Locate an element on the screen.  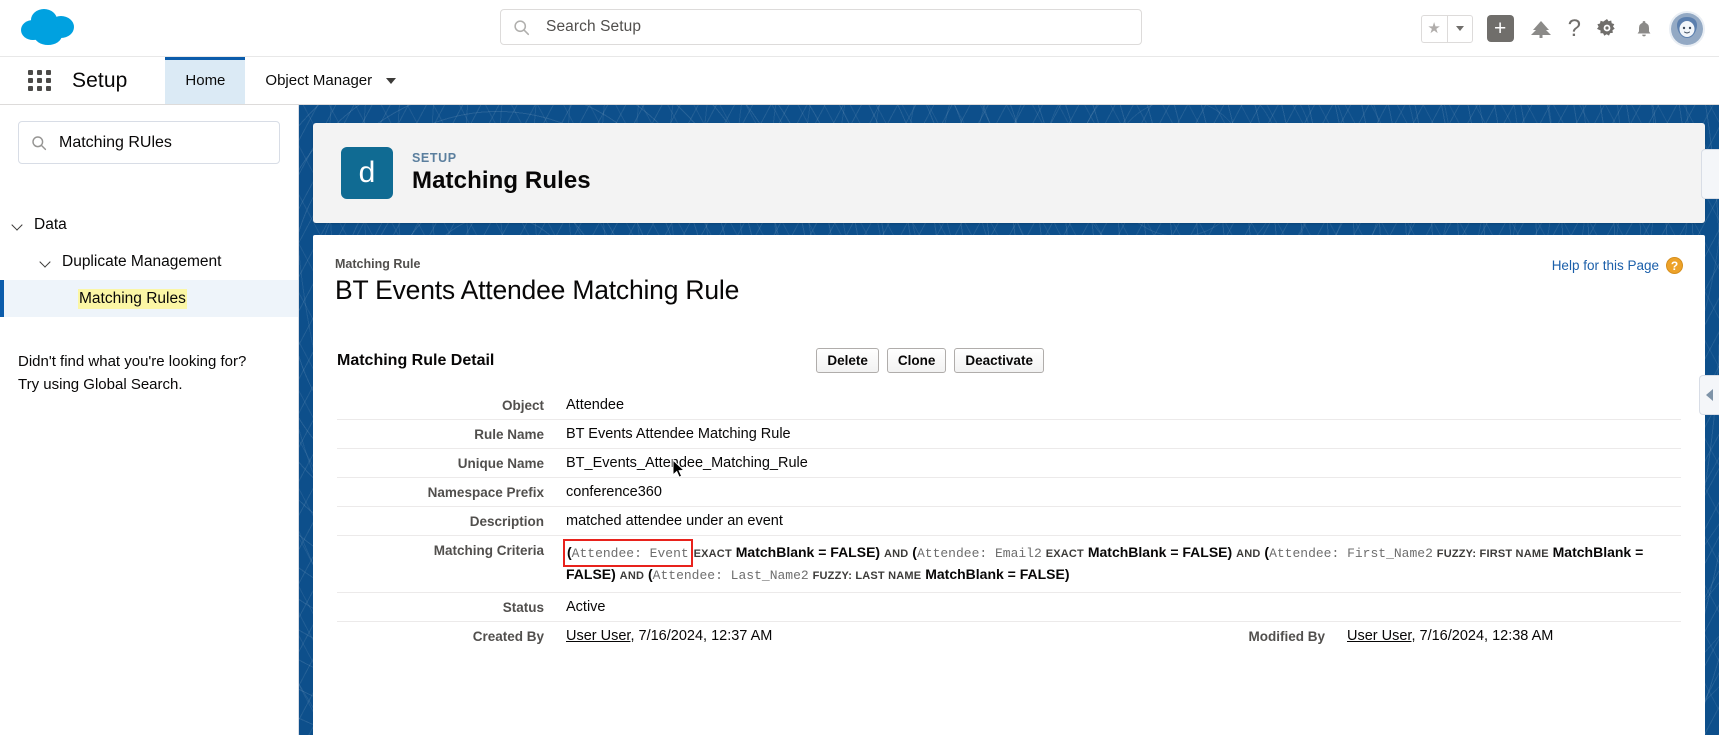
sidebar-item-matching-rules: Matching Rules is located at coordinates (149, 298).